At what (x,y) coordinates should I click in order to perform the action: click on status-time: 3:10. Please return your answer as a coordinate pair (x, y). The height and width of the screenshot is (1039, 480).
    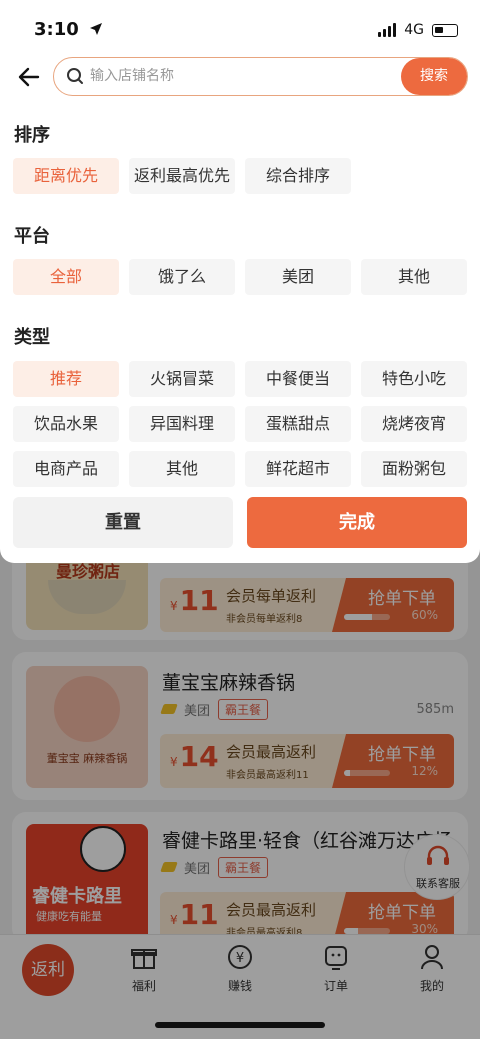
    Looking at the image, I should click on (68, 29).